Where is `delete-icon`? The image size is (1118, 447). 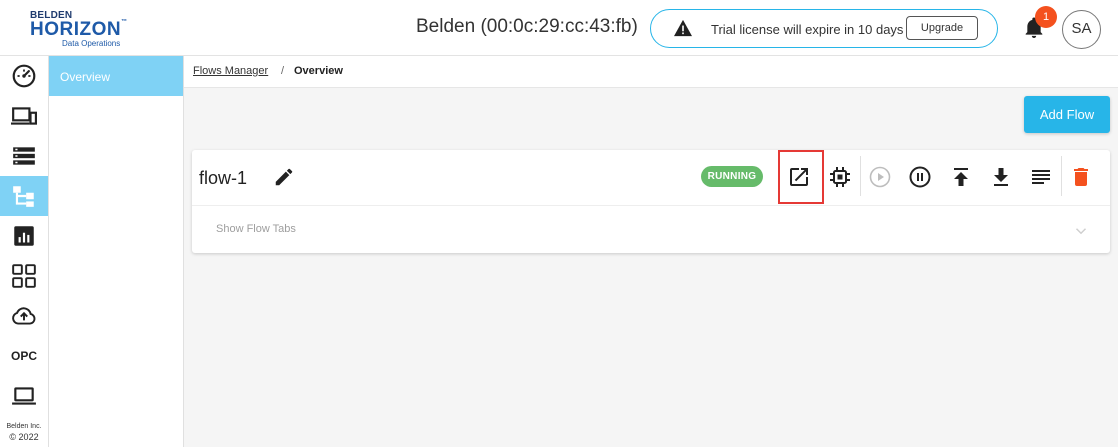 delete-icon is located at coordinates (1081, 177).